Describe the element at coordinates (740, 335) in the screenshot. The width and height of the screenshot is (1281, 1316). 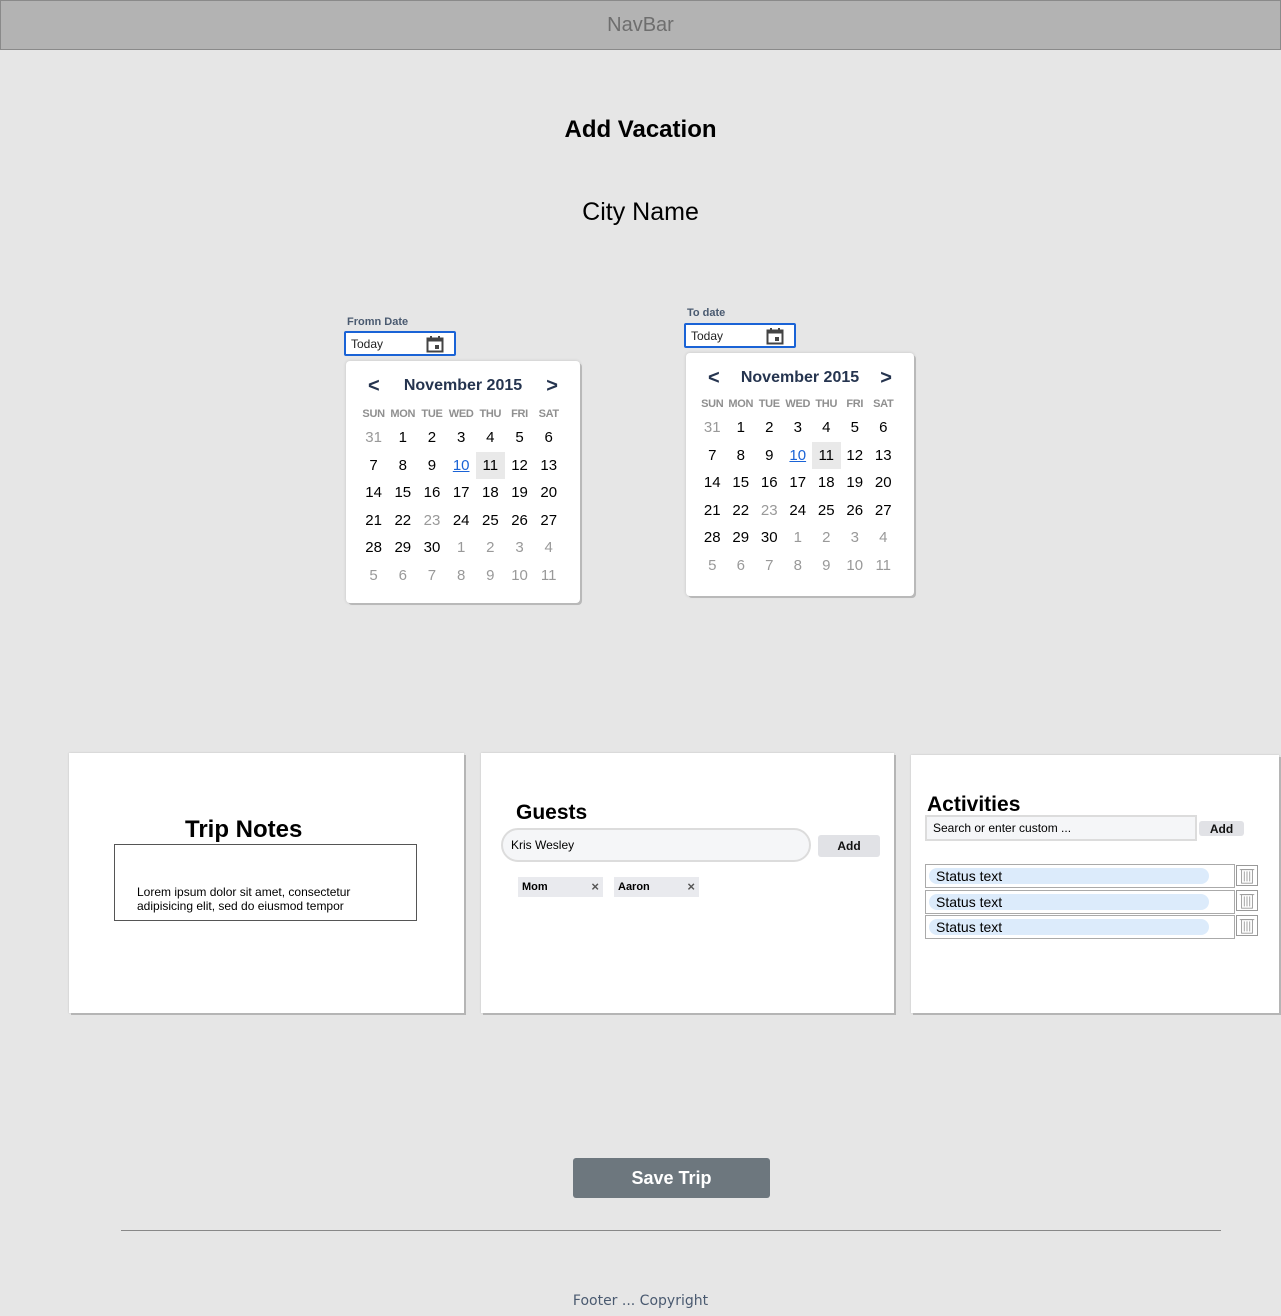
I see `to-date-input: Today` at that location.